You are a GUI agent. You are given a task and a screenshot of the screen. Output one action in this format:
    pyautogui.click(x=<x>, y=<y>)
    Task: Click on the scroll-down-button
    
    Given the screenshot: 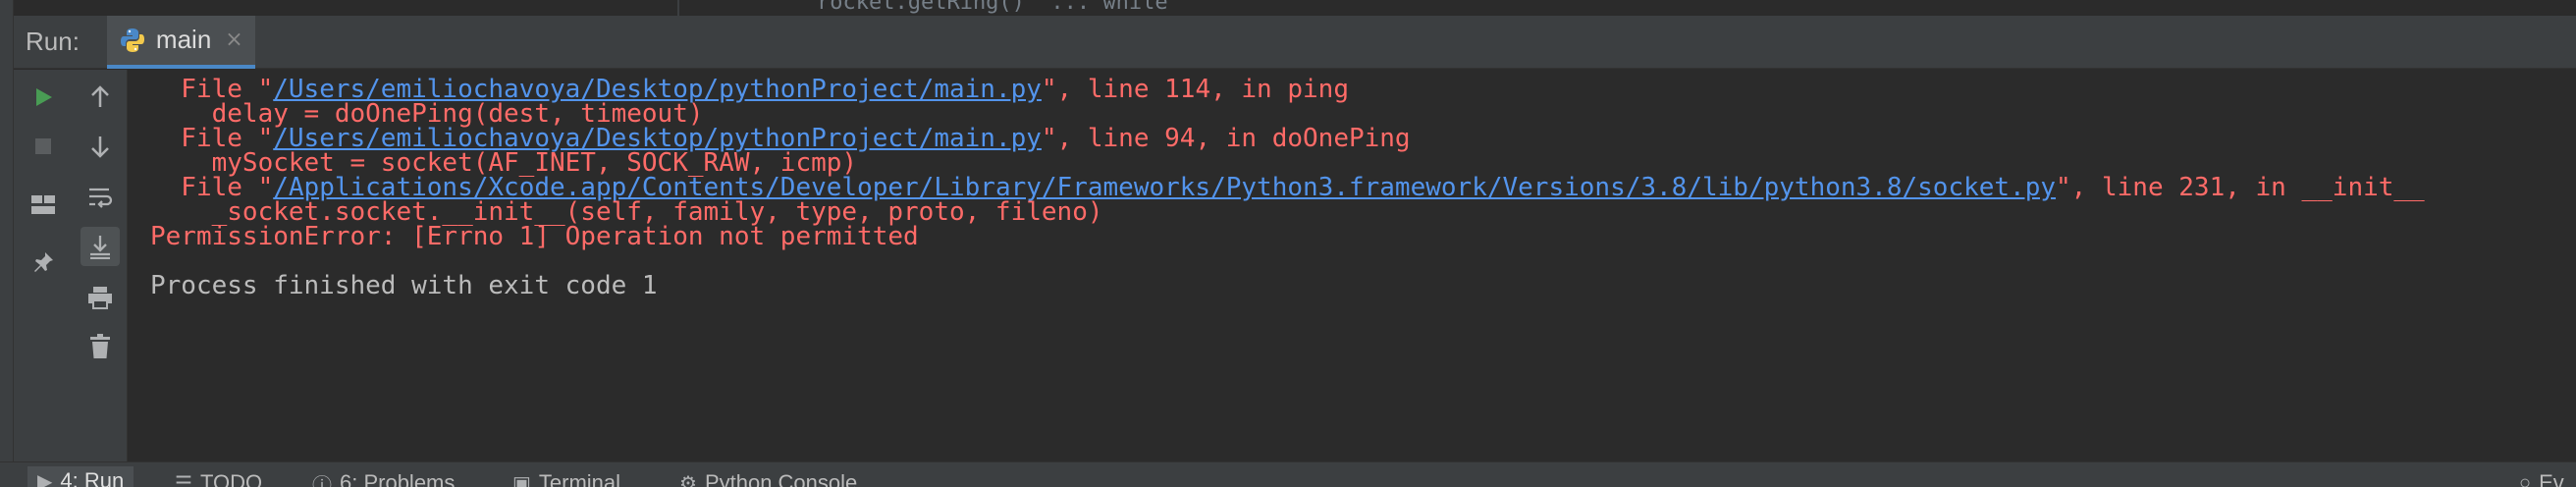 What is the action you would take?
    pyautogui.click(x=100, y=146)
    